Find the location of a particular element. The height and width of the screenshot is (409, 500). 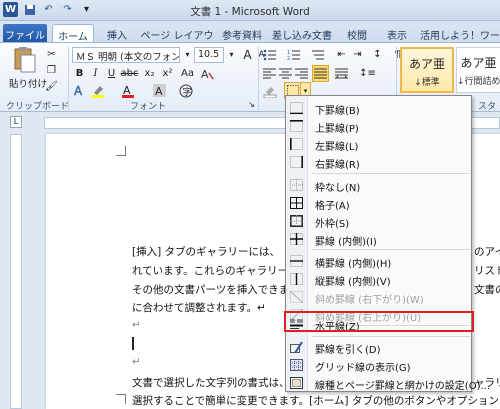

doc-paragraph-line: 文書で選択した文字列の書式は、 is located at coordinates (211, 382).